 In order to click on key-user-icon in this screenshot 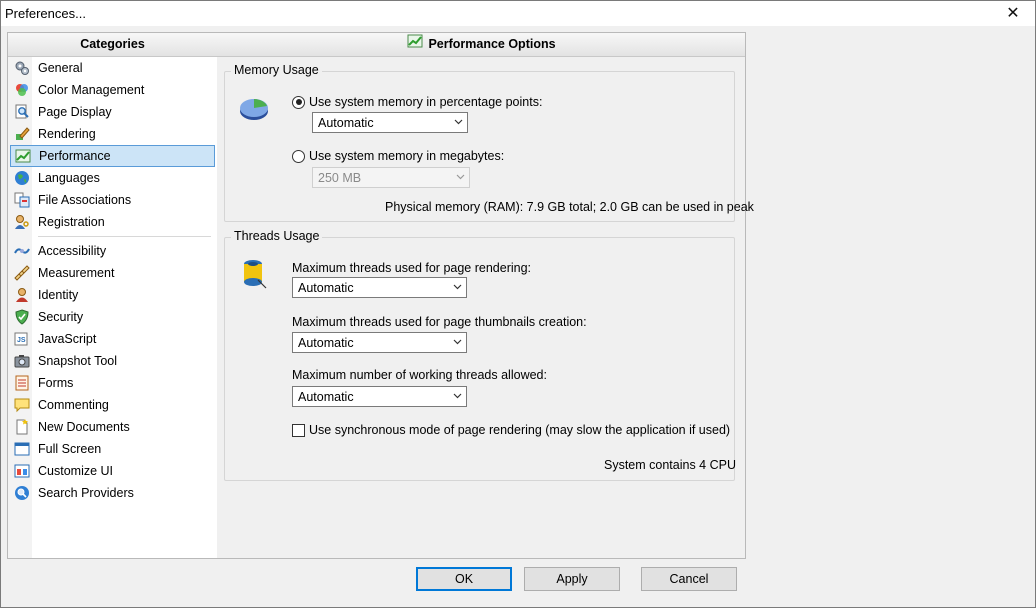, I will do `click(22, 222)`.